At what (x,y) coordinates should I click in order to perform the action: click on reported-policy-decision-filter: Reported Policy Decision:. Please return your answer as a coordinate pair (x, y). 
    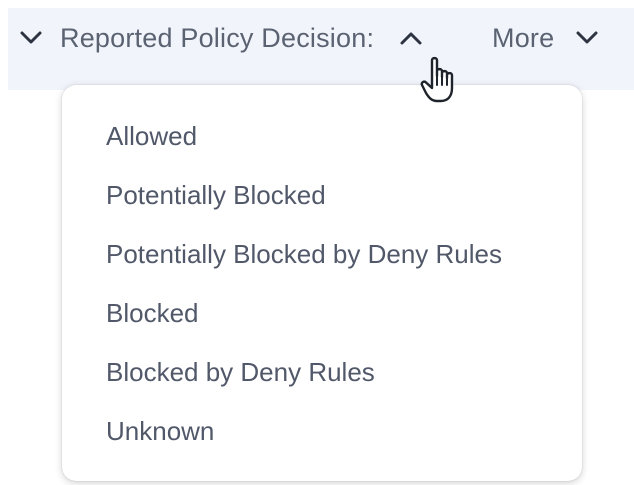
    Looking at the image, I should click on (221, 38).